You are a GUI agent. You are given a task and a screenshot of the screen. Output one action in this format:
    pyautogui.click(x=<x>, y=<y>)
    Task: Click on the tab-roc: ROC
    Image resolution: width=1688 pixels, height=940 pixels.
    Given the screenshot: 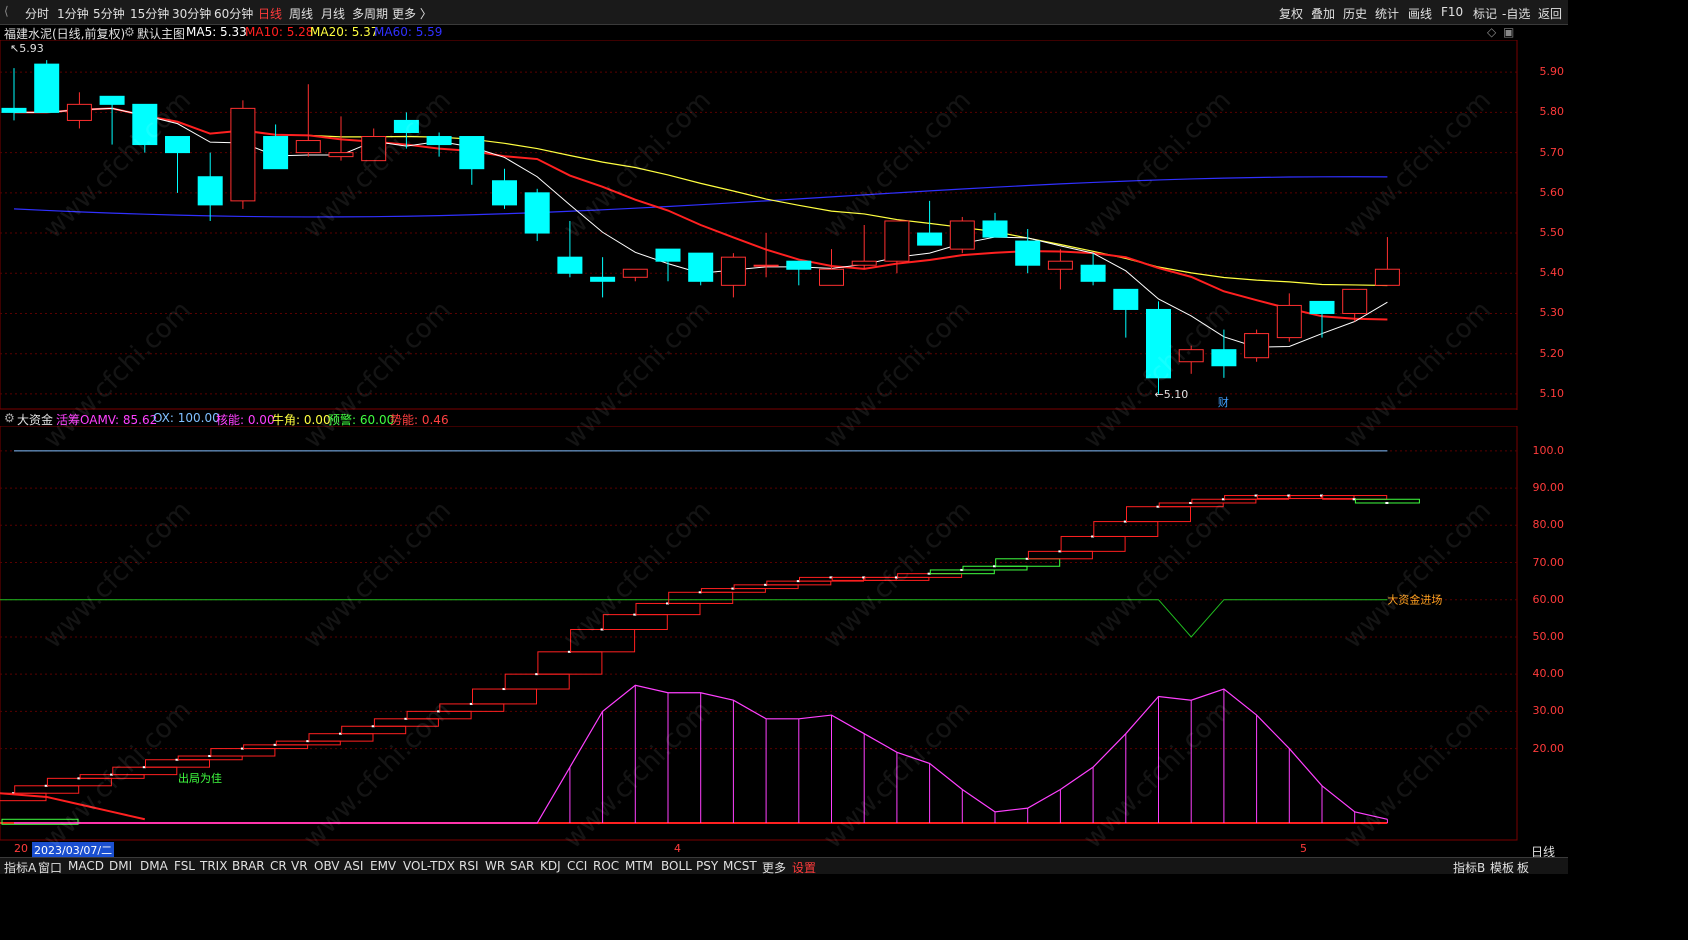 What is the action you would take?
    pyautogui.click(x=606, y=866)
    